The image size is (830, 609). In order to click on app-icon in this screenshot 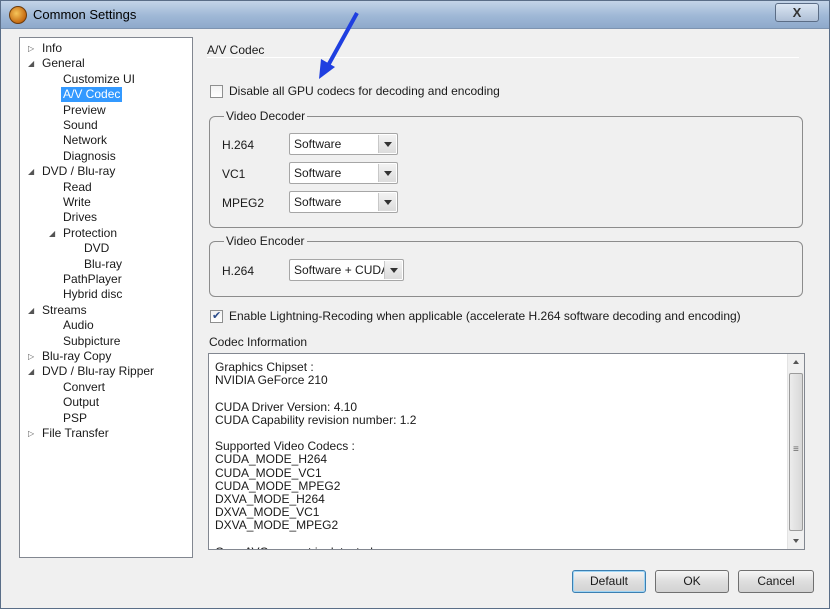, I will do `click(18, 15)`.